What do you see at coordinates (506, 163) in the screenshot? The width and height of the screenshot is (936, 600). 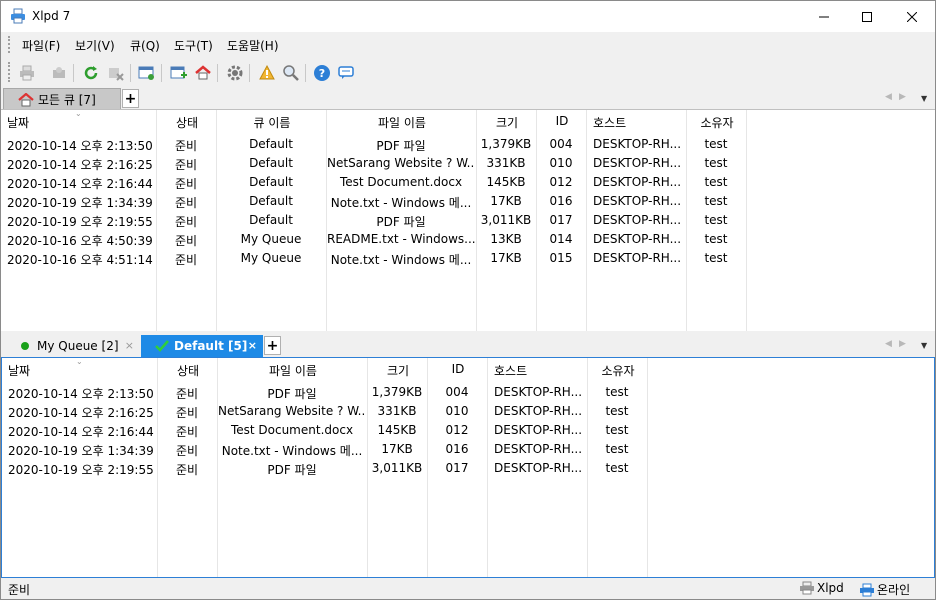 I see `table-cell: 331KB` at bounding box center [506, 163].